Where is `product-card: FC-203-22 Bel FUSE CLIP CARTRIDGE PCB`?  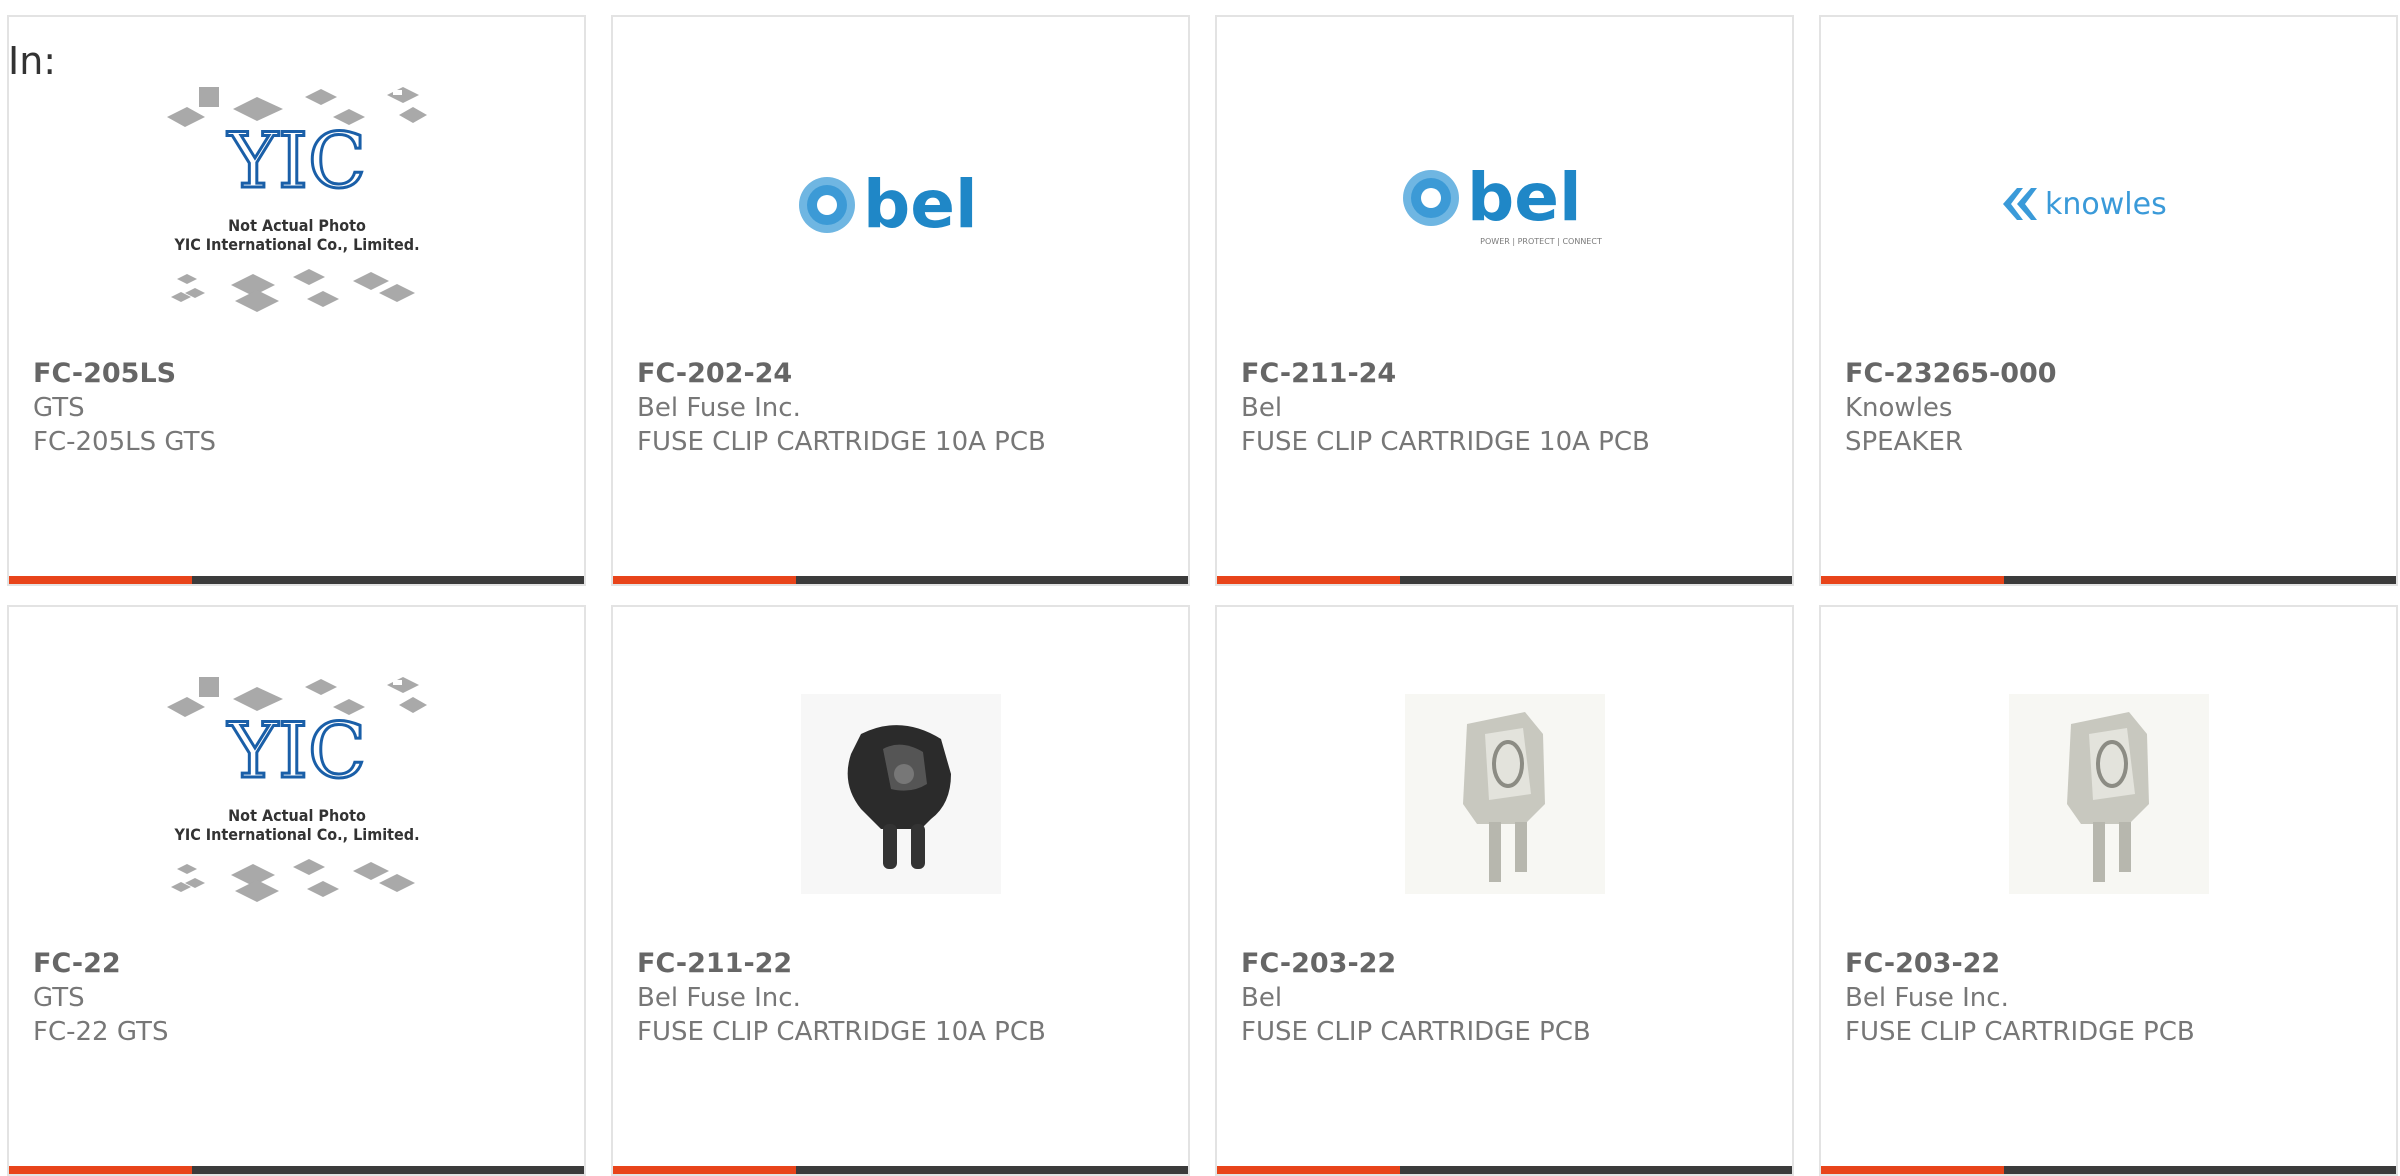
product-card: FC-203-22 Bel FUSE CLIP CARTRIDGE PCB is located at coordinates (1504, 890).